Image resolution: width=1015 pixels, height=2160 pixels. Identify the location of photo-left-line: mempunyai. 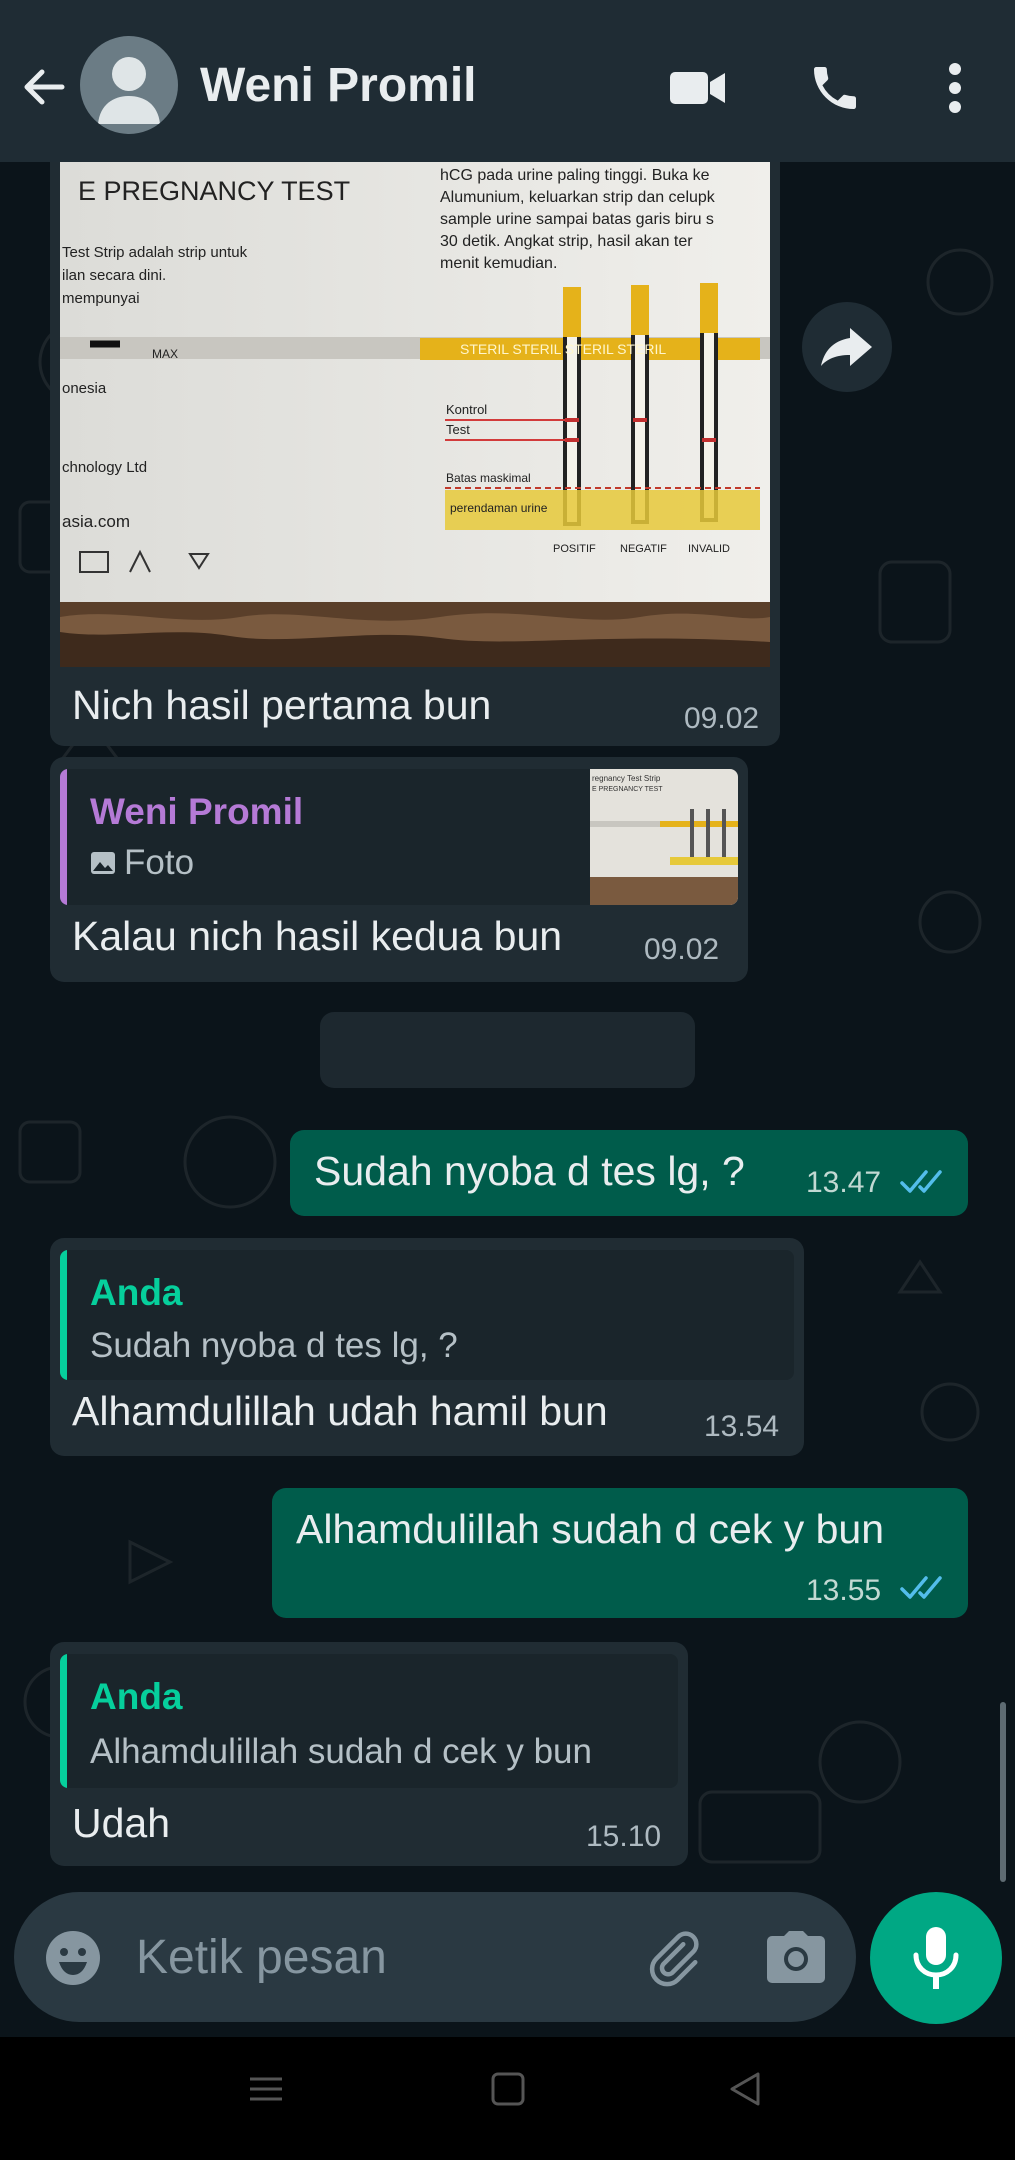
(101, 298).